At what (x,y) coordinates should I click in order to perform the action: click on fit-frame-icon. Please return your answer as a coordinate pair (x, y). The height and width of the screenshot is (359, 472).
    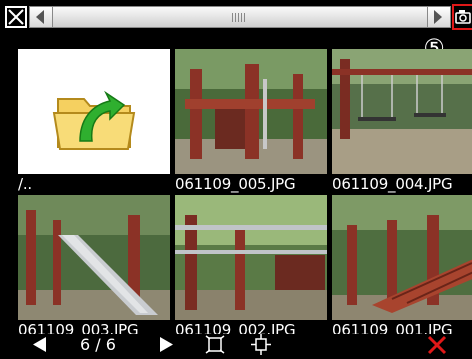
    Looking at the image, I should click on (215, 344).